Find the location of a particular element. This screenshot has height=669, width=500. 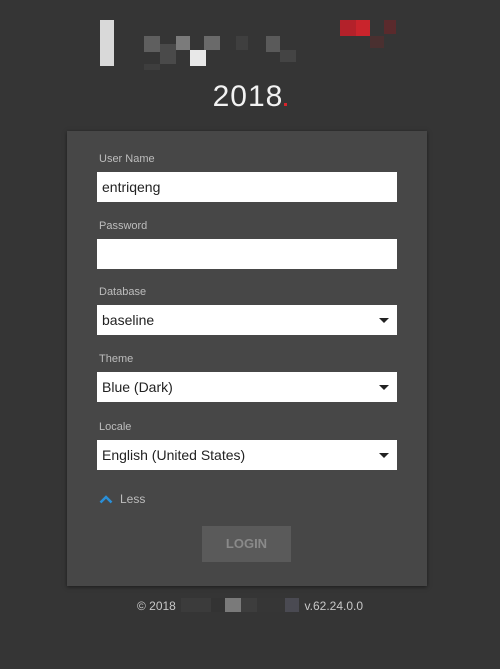

brand-logo is located at coordinates (250, 45).